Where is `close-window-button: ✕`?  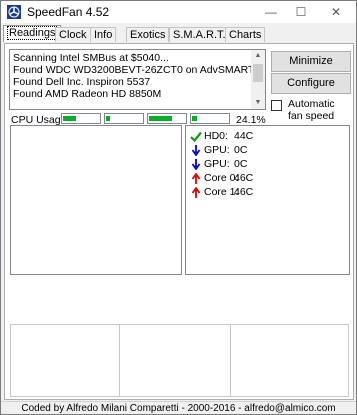 close-window-button: ✕ is located at coordinates (336, 12).